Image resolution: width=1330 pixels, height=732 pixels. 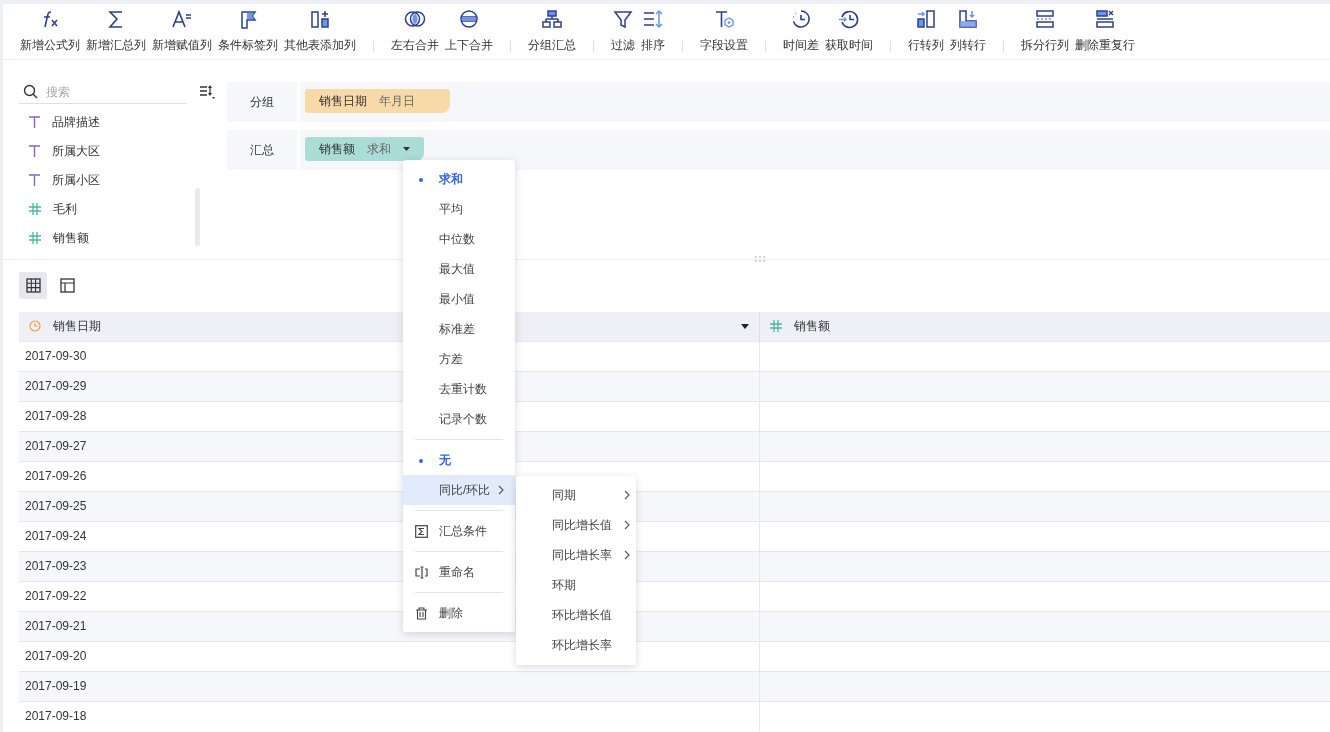 I want to click on grid-table-icon, so click(x=33, y=285).